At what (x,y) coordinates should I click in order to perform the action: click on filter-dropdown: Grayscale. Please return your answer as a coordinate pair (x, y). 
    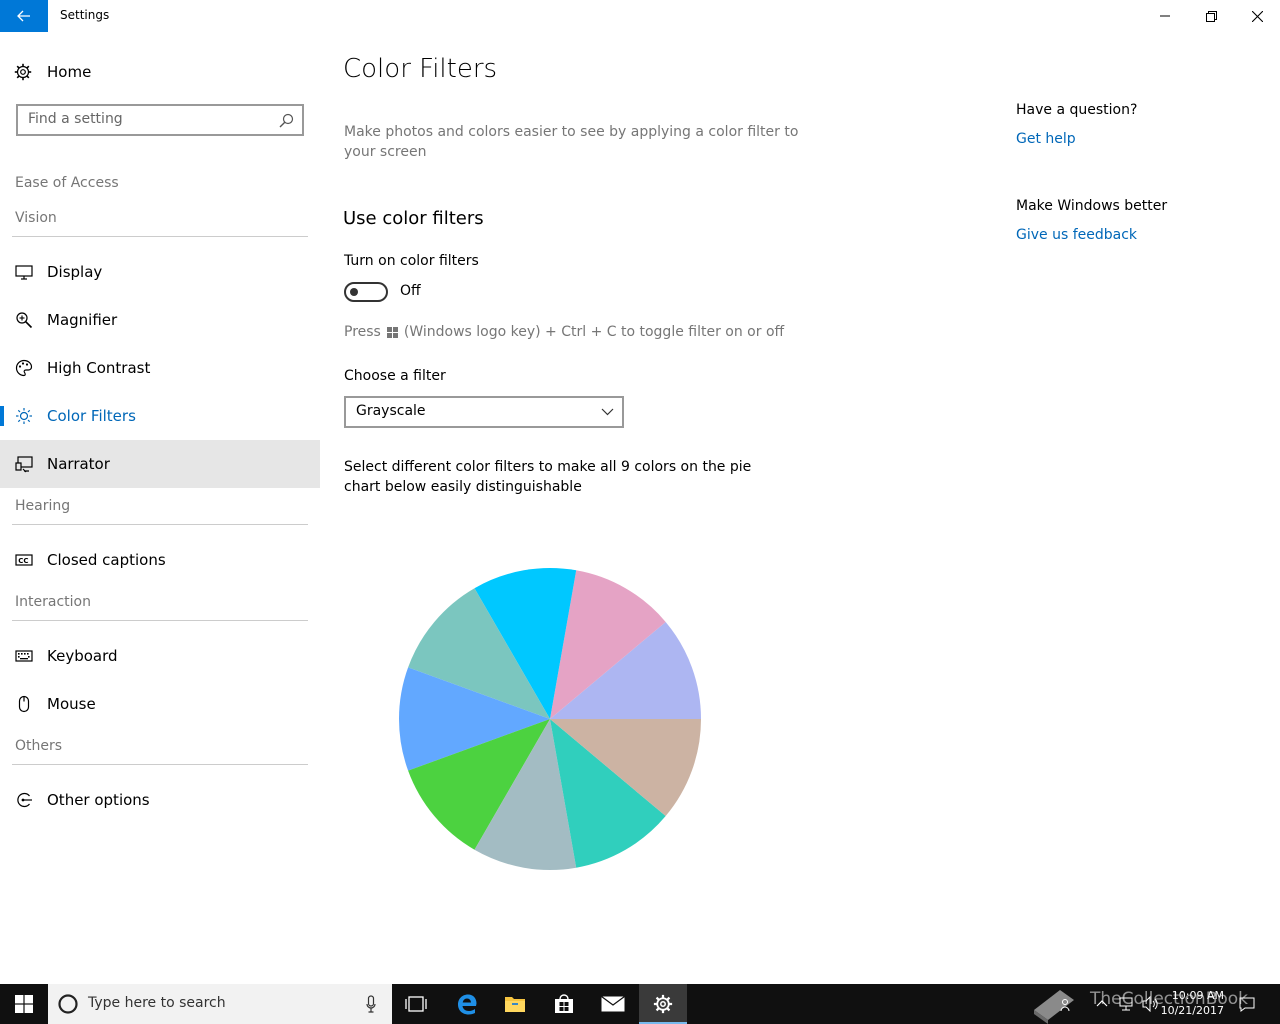
    Looking at the image, I should click on (484, 412).